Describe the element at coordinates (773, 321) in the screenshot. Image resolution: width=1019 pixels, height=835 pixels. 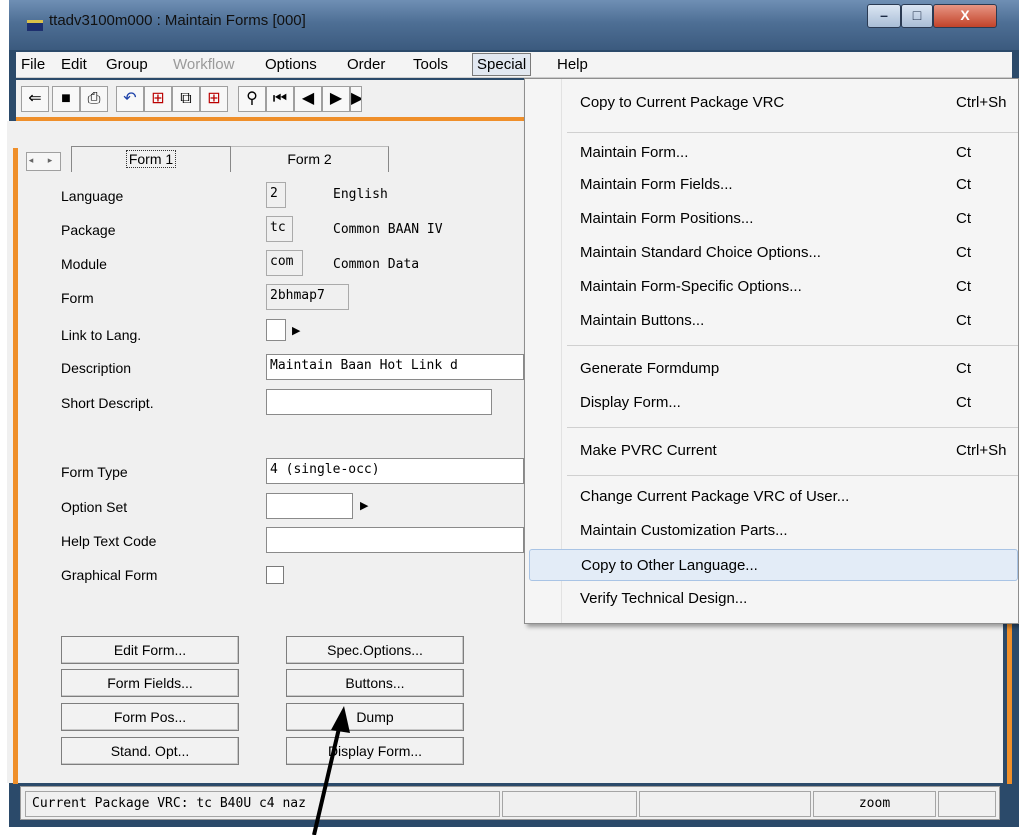
I see `menu-item-maintain-buttons: Maintain Buttons... Ct` at that location.